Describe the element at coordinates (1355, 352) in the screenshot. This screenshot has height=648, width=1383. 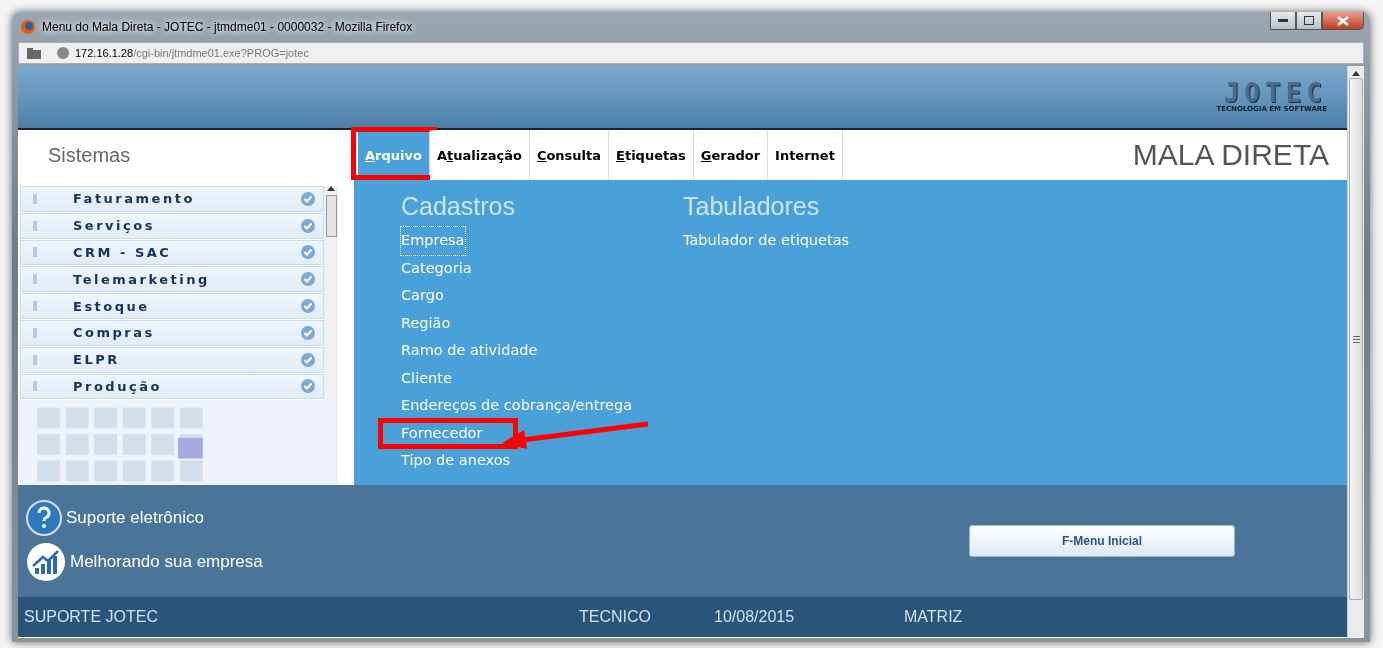
I see `page-scrollbar` at that location.